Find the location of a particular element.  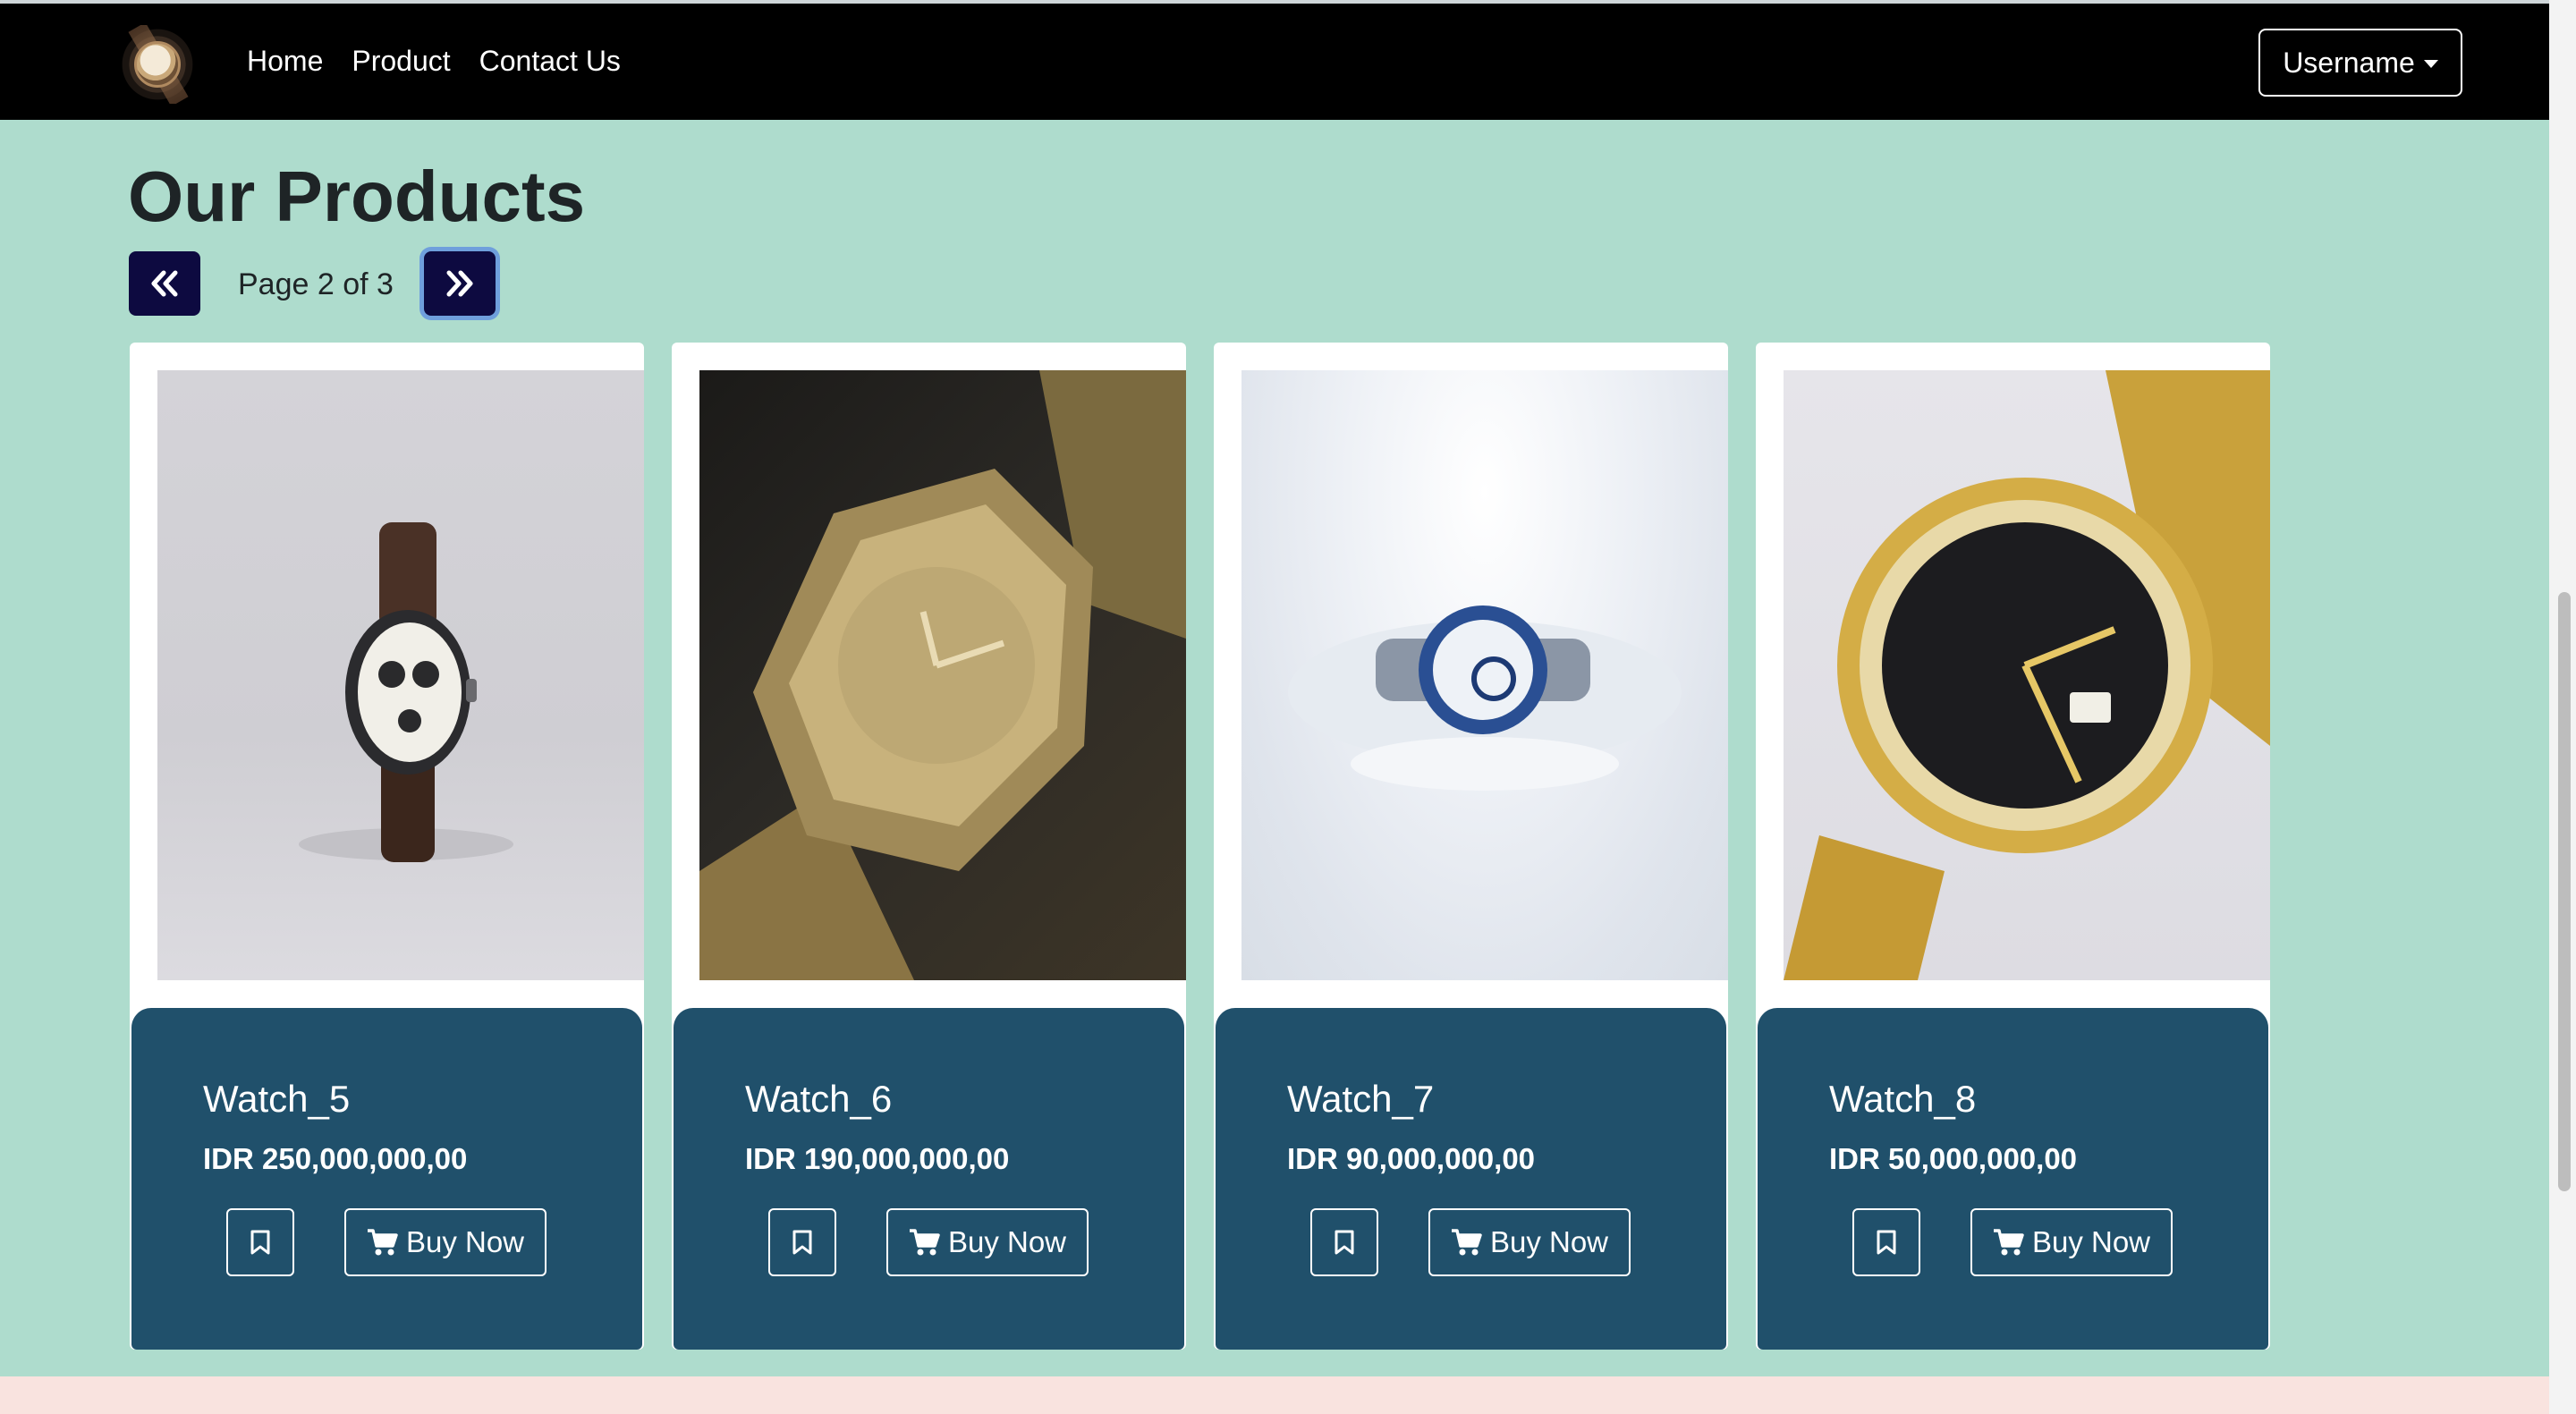

previous-page-button is located at coordinates (164, 283).